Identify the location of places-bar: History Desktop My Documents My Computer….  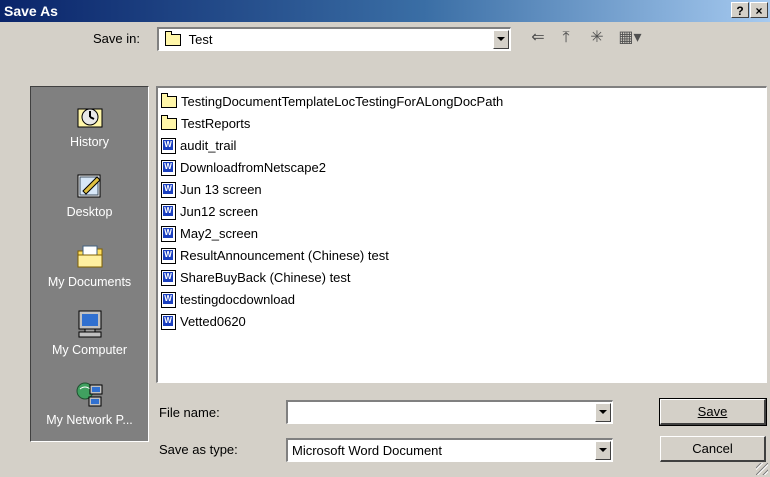
(89, 264).